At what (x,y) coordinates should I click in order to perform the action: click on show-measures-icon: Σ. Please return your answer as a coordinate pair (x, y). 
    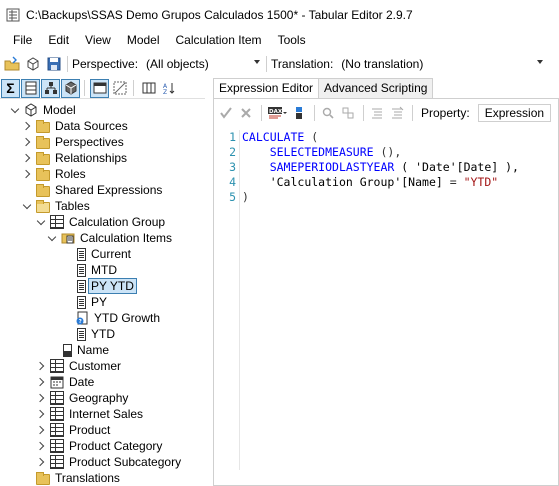
    Looking at the image, I should click on (10, 88).